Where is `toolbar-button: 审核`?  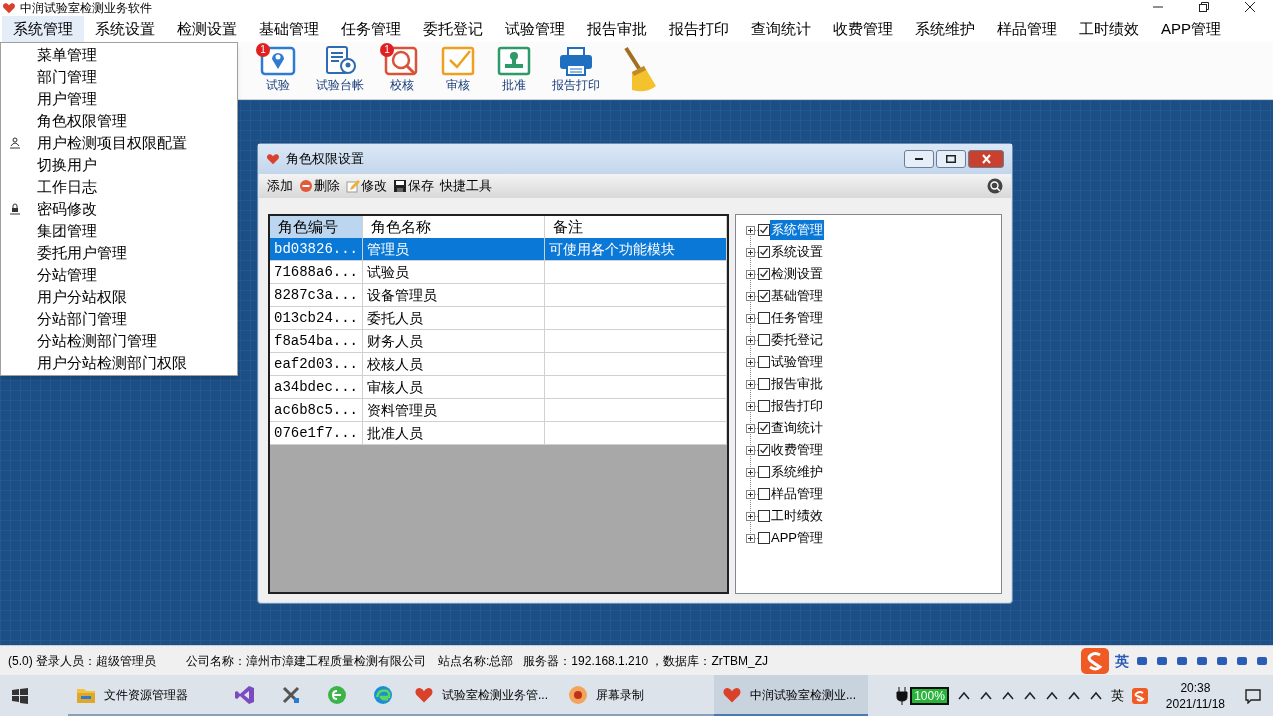
toolbar-button: 审核 is located at coordinates (458, 69).